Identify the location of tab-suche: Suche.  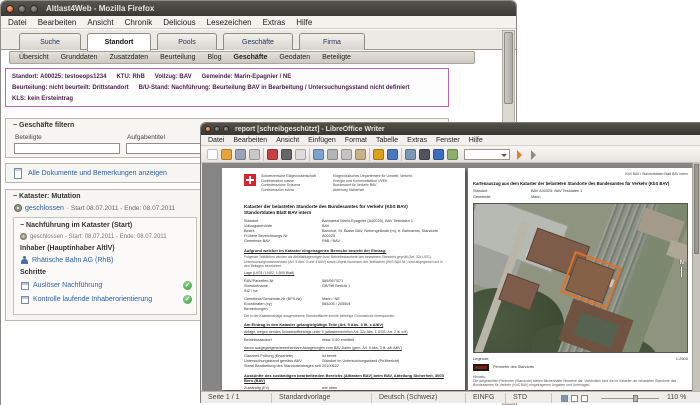
(50, 41).